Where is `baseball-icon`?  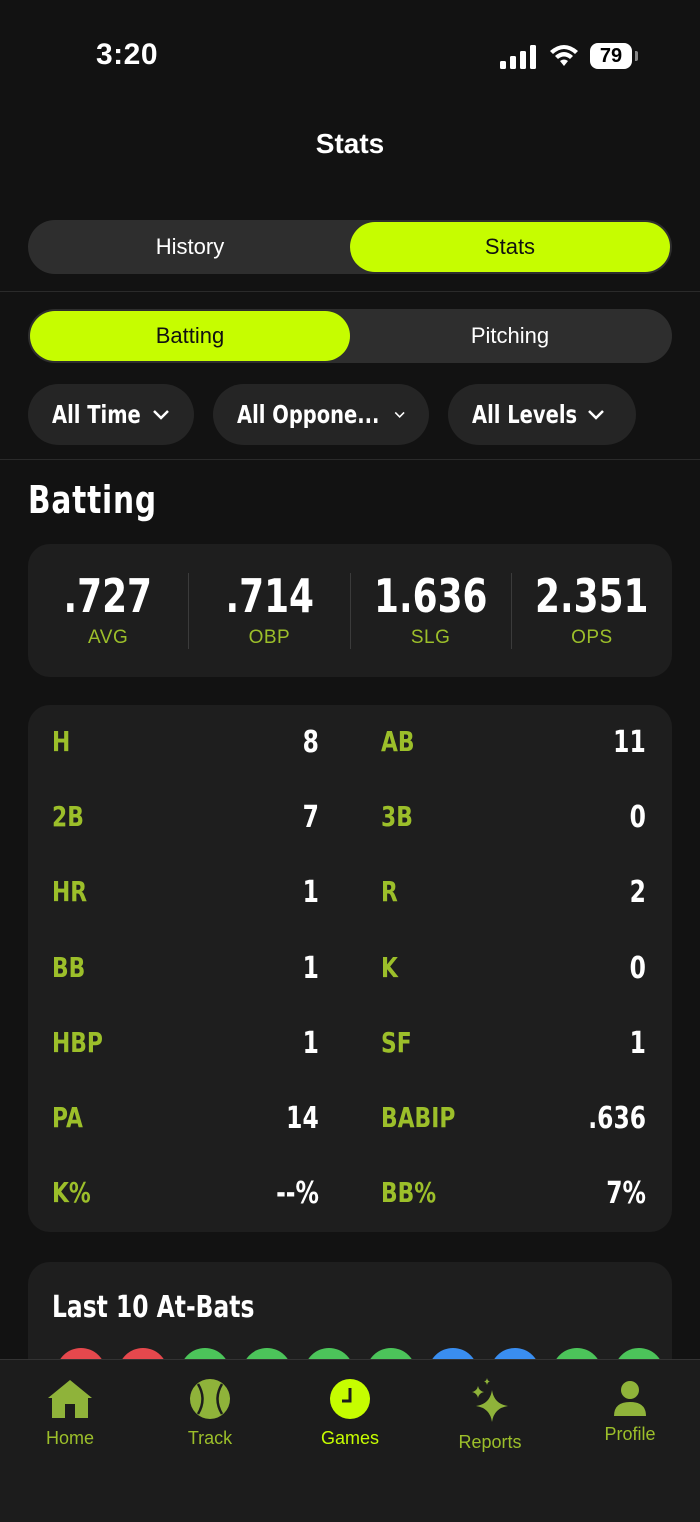 baseball-icon is located at coordinates (210, 1399).